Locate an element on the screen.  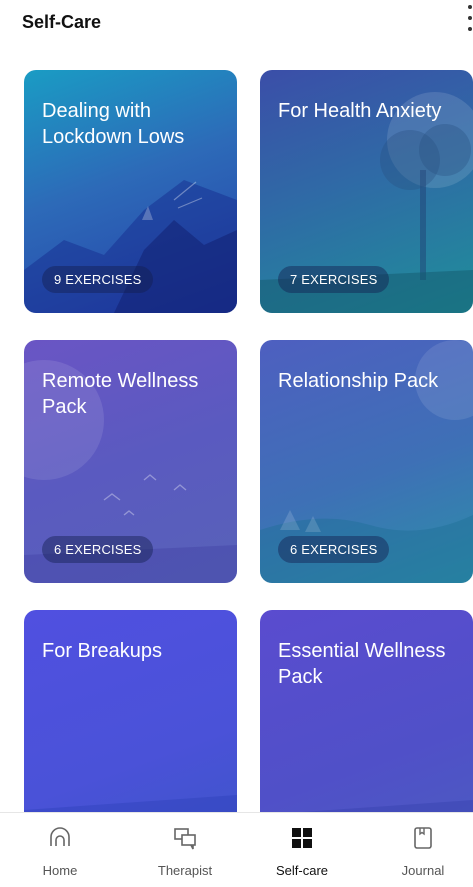
home-icon is located at coordinates (60, 836).